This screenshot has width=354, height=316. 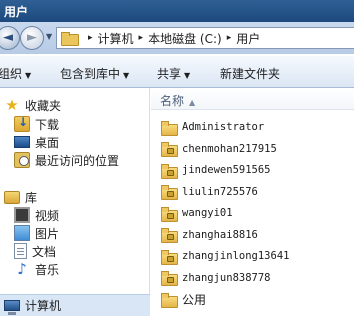 I want to click on sidebar-item-computer-inner: 计算机, so click(x=33, y=305).